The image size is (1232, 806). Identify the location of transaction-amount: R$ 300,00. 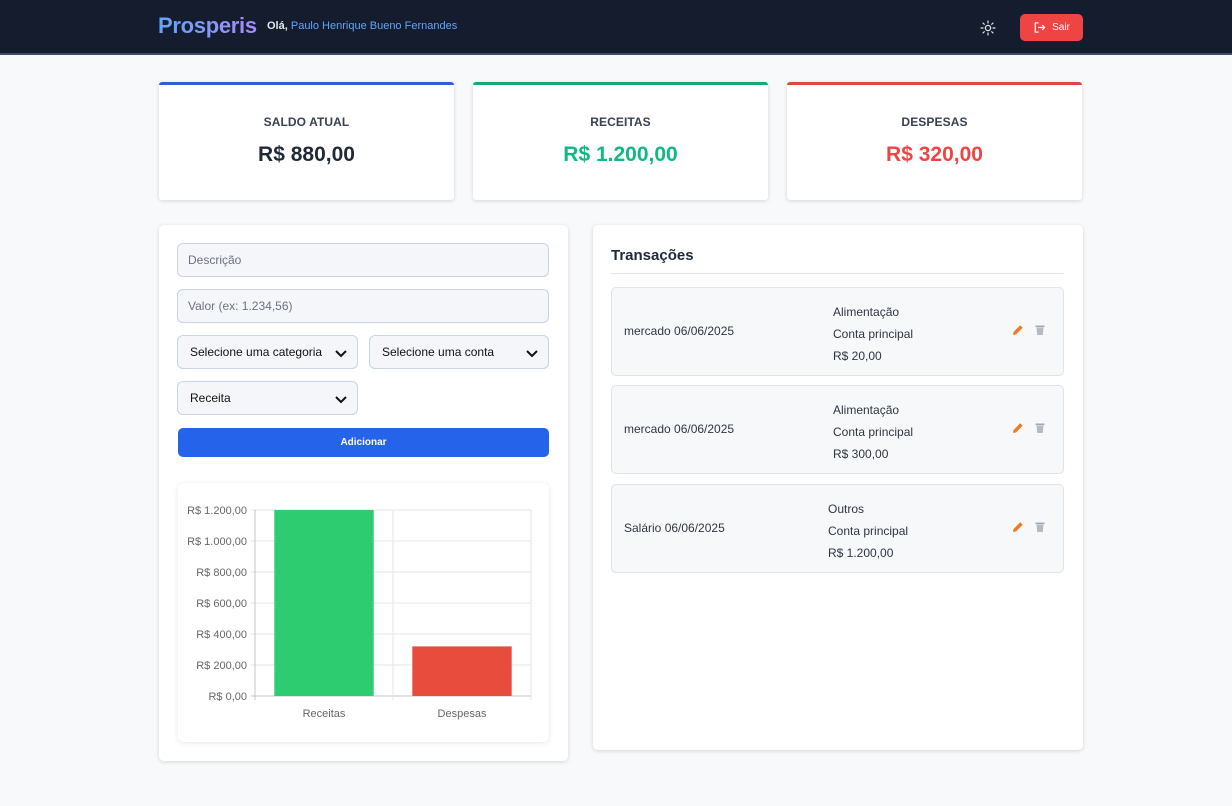
(861, 454).